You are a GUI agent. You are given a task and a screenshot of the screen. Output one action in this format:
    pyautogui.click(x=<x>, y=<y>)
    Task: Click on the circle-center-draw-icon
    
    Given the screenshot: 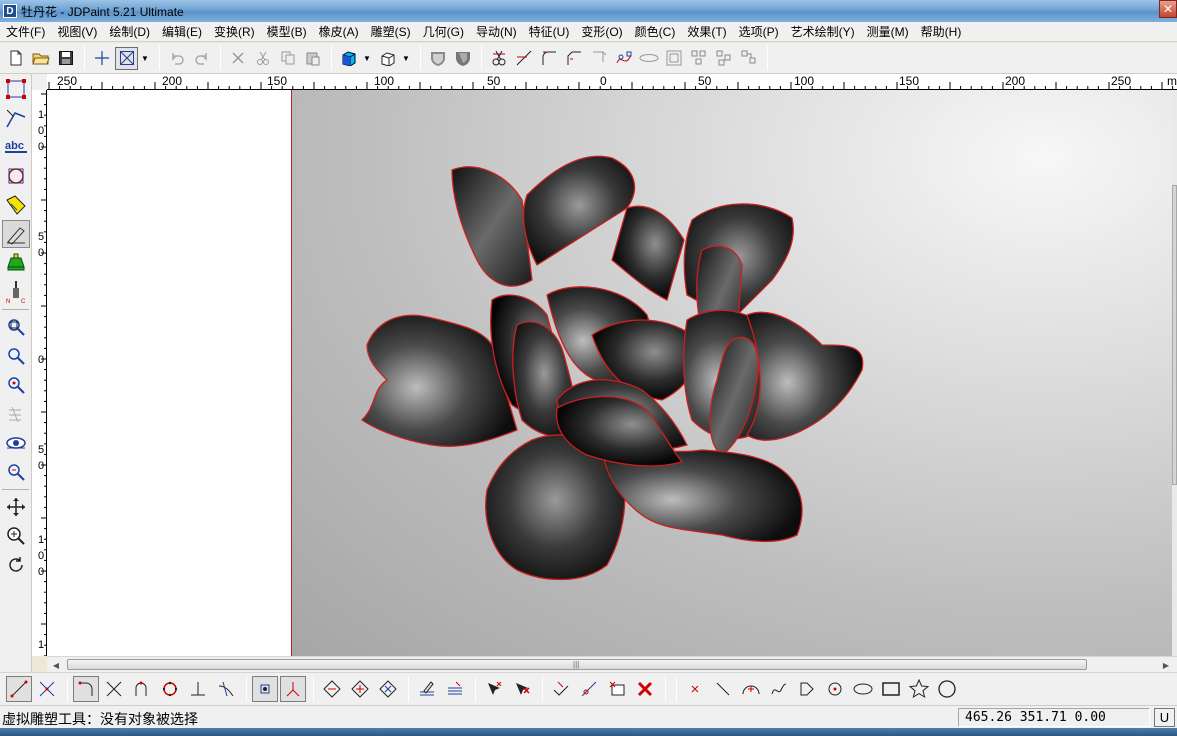 What is the action you would take?
    pyautogui.click(x=835, y=689)
    